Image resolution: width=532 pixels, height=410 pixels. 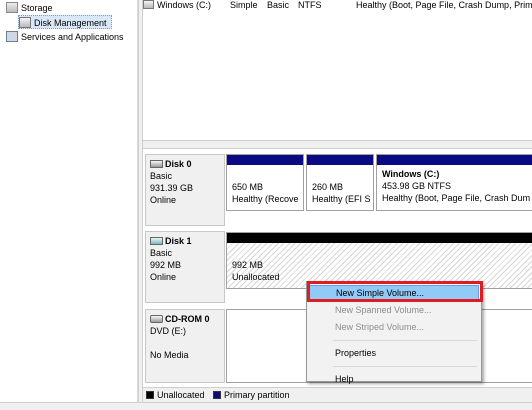 What do you see at coordinates (166, 265) in the screenshot?
I see `disk-size: 992 MB` at bounding box center [166, 265].